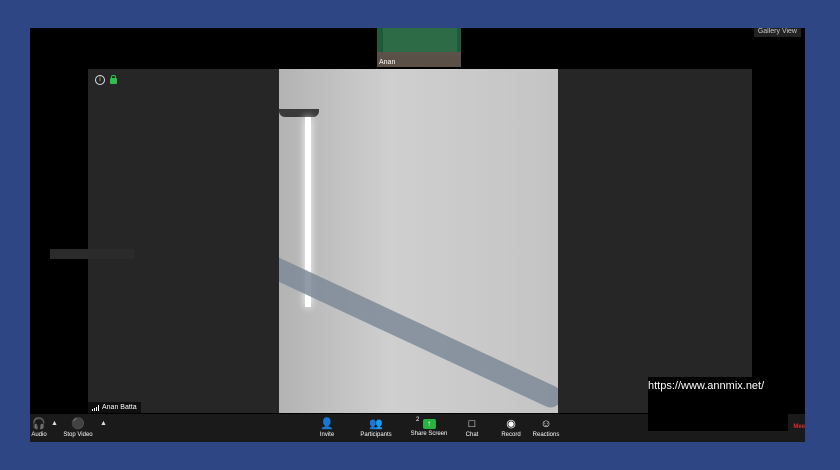 This screenshot has height=470, width=840. I want to click on smiley-plus-icon: ☺, so click(546, 424).